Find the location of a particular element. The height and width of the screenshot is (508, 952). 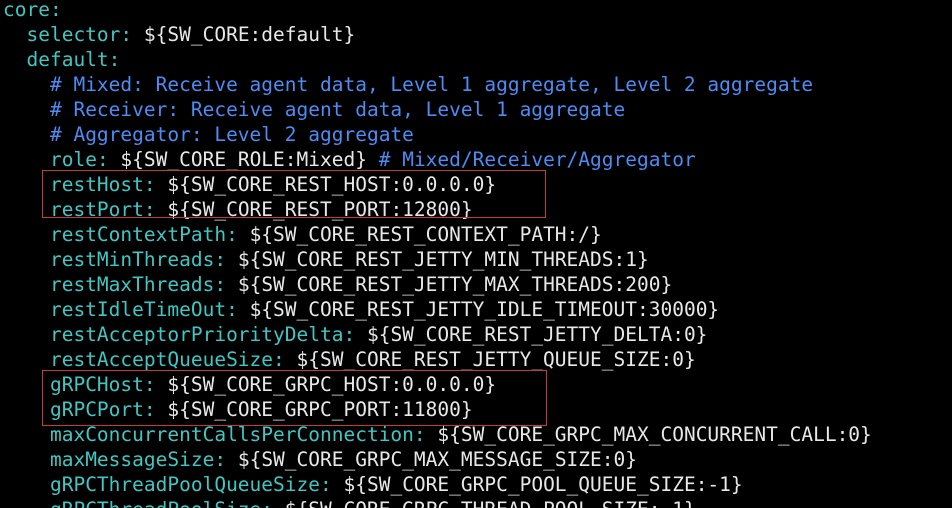

config-value: ${SW_CORE_REST_JETTY_QUEUE_SIZE:0} is located at coordinates (490, 359).